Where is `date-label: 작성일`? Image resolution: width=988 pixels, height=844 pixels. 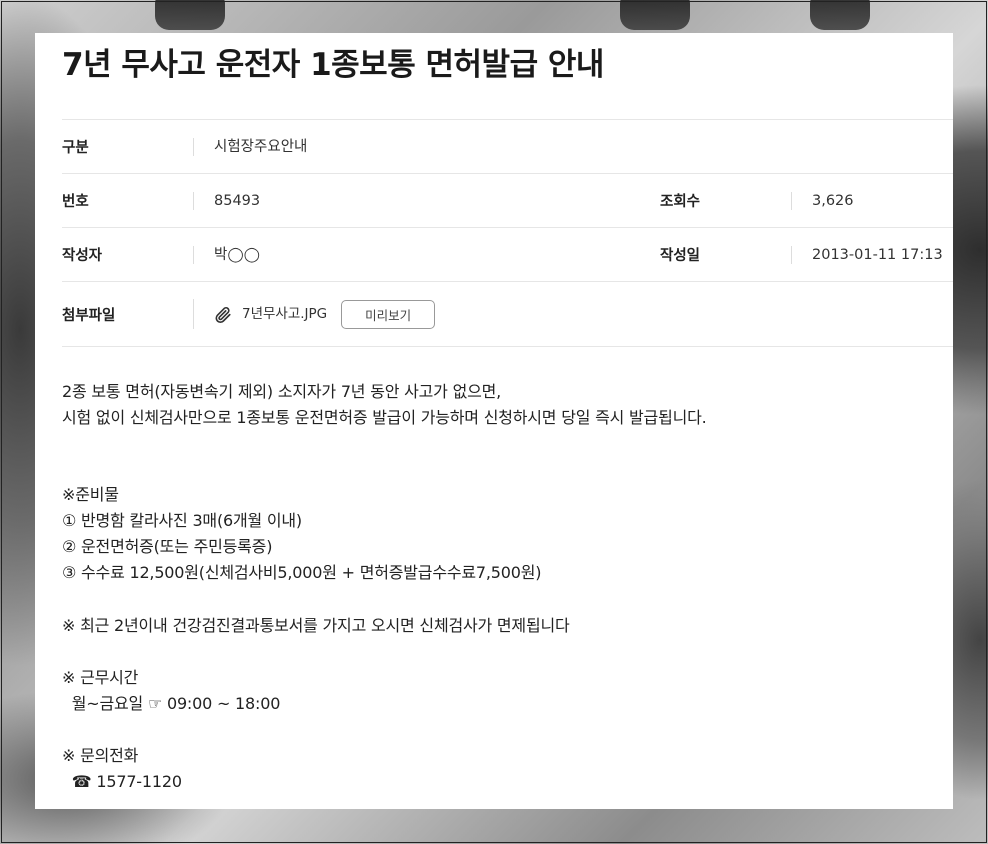
date-label: 작성일 is located at coordinates (680, 256).